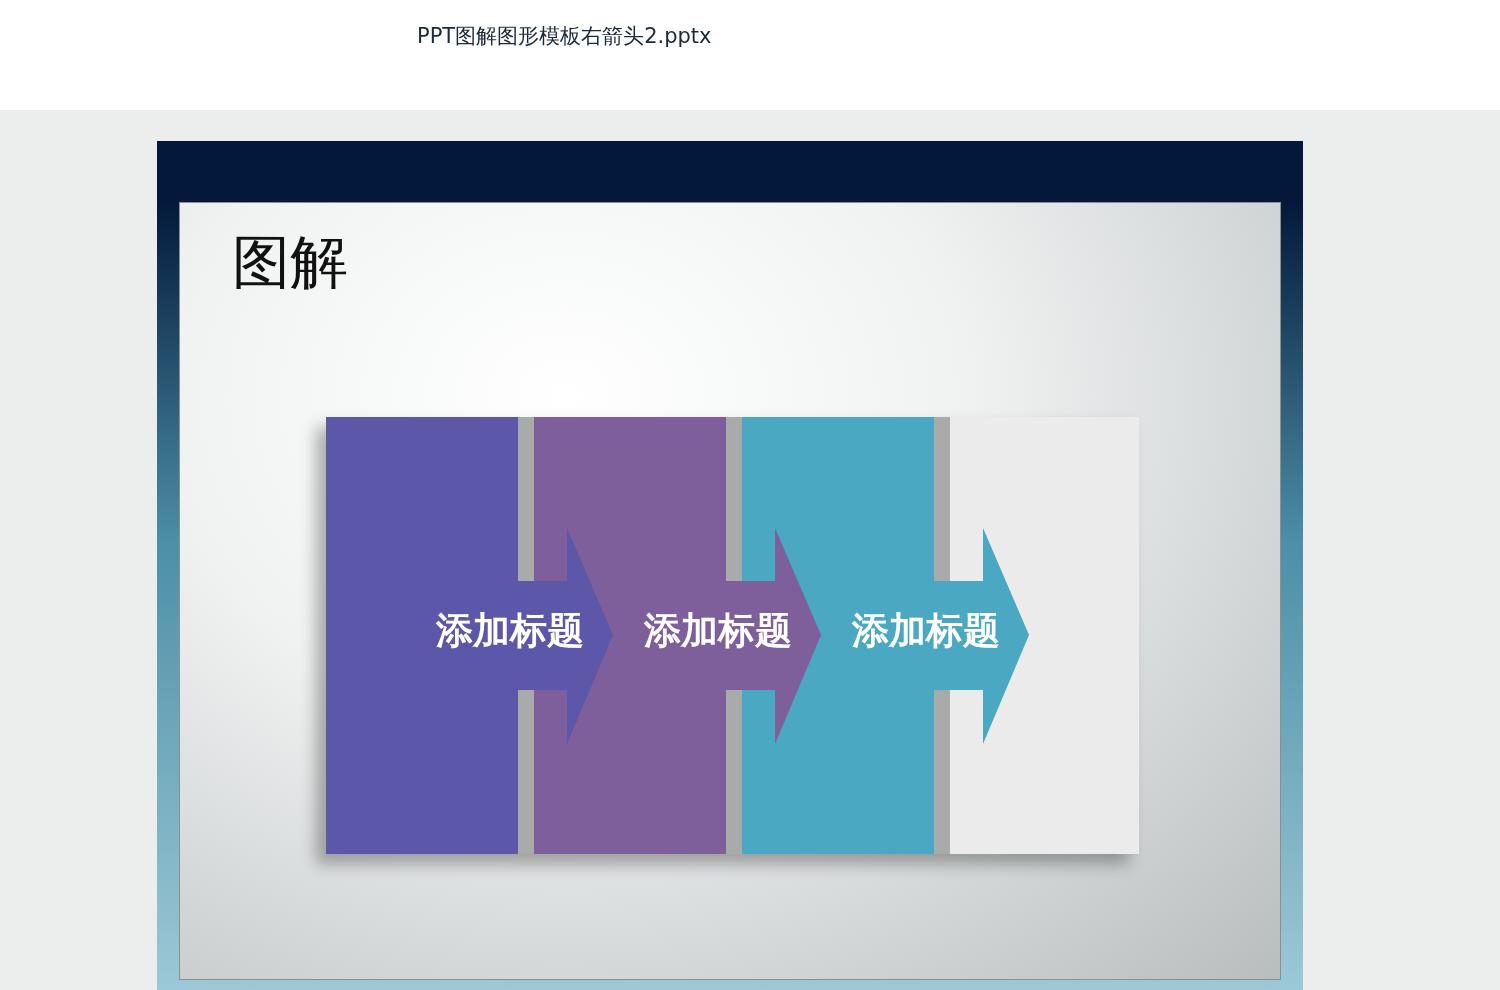  Describe the element at coordinates (564, 36) in the screenshot. I see `file-title: PPT图解图形模板右箭头2.pptx` at that location.